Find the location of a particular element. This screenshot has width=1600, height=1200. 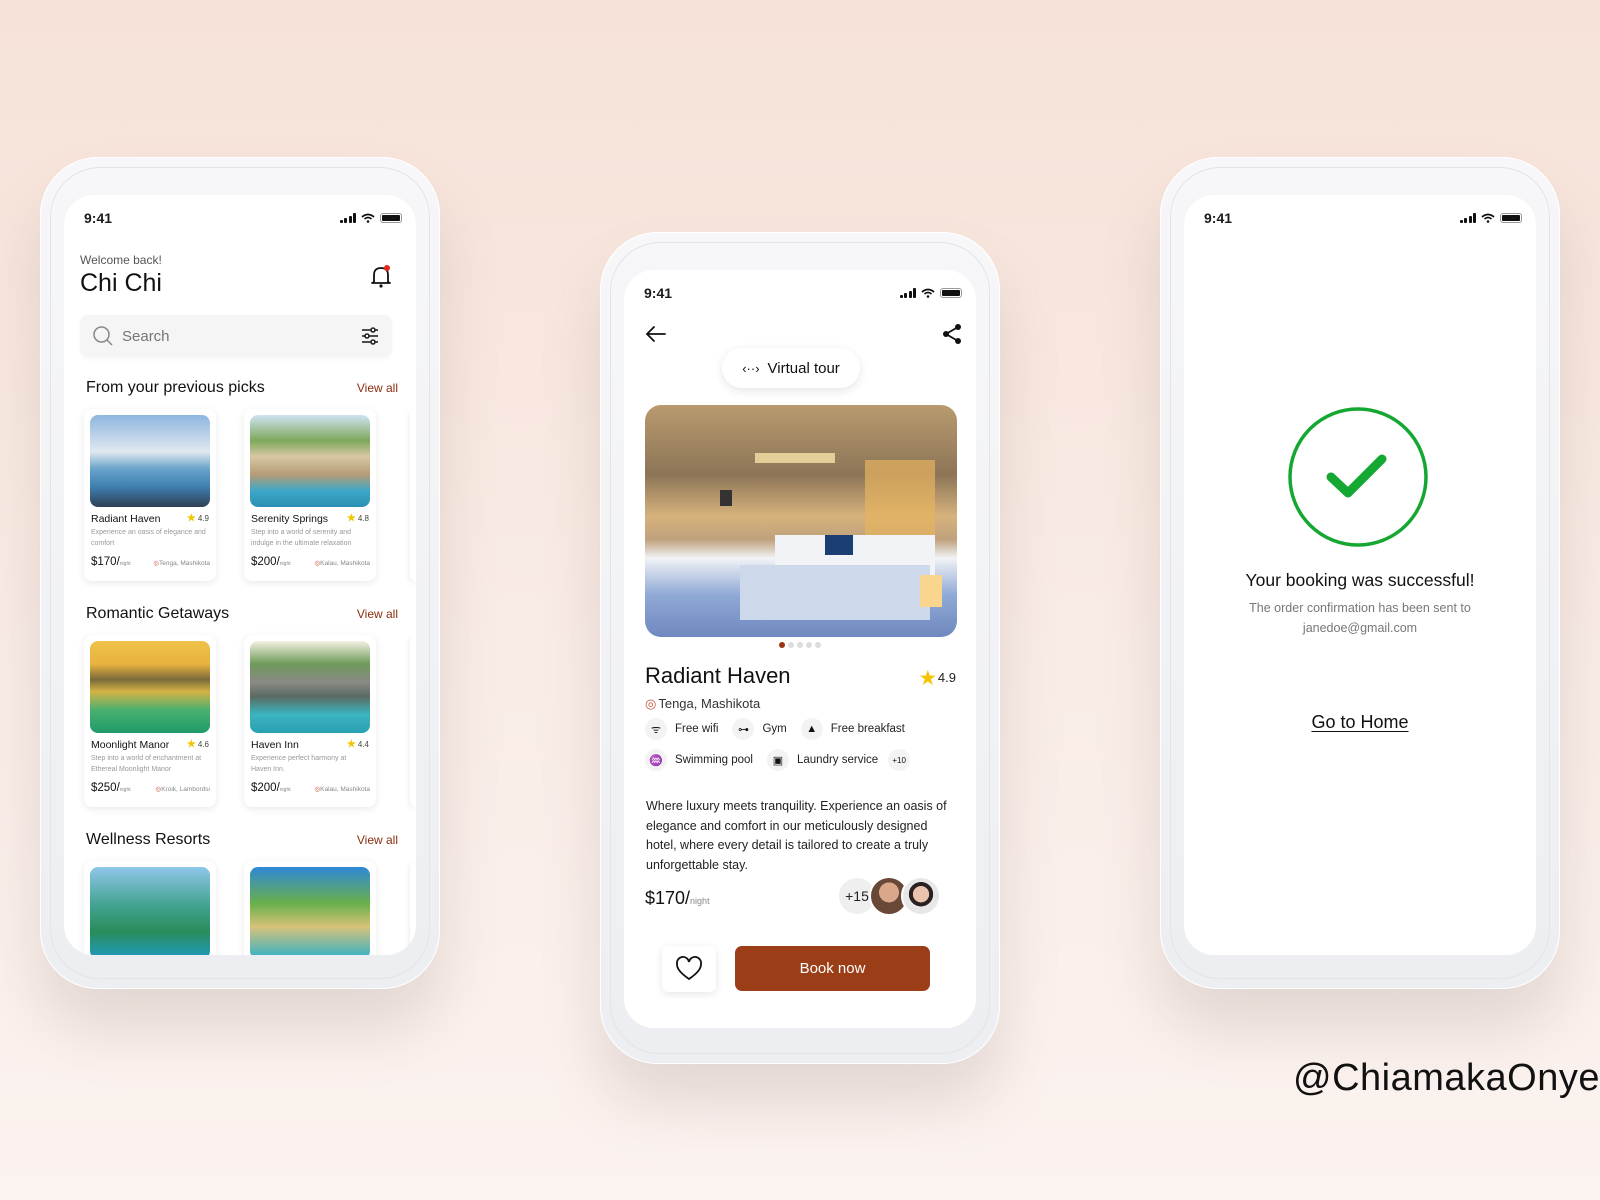

user-name: Chi Chi is located at coordinates (121, 283).